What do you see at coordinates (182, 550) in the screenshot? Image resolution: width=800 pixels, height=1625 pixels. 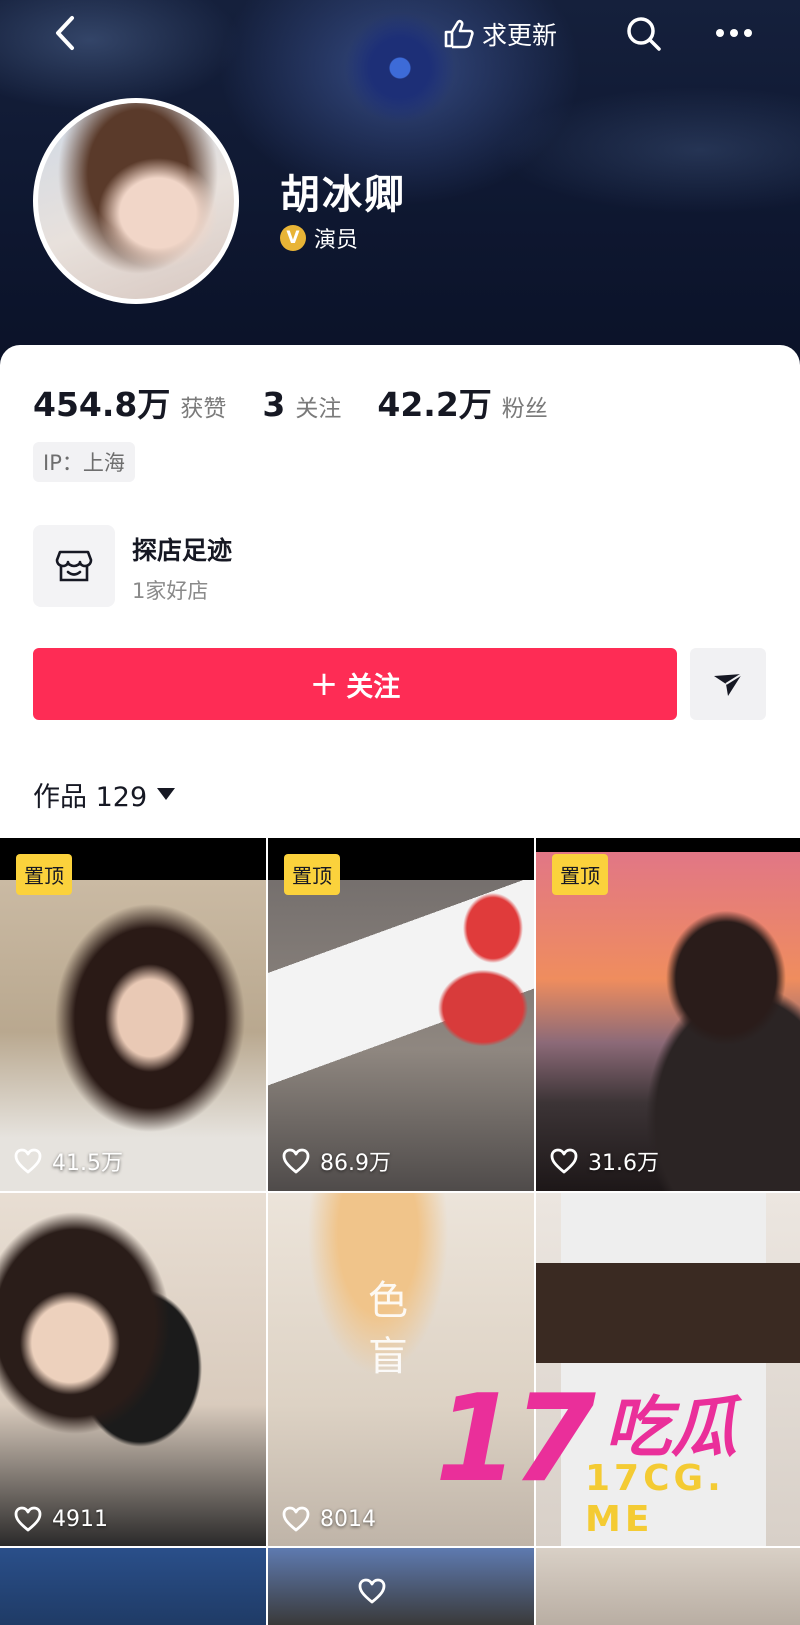 I see `shop-title: 探店足迹` at bounding box center [182, 550].